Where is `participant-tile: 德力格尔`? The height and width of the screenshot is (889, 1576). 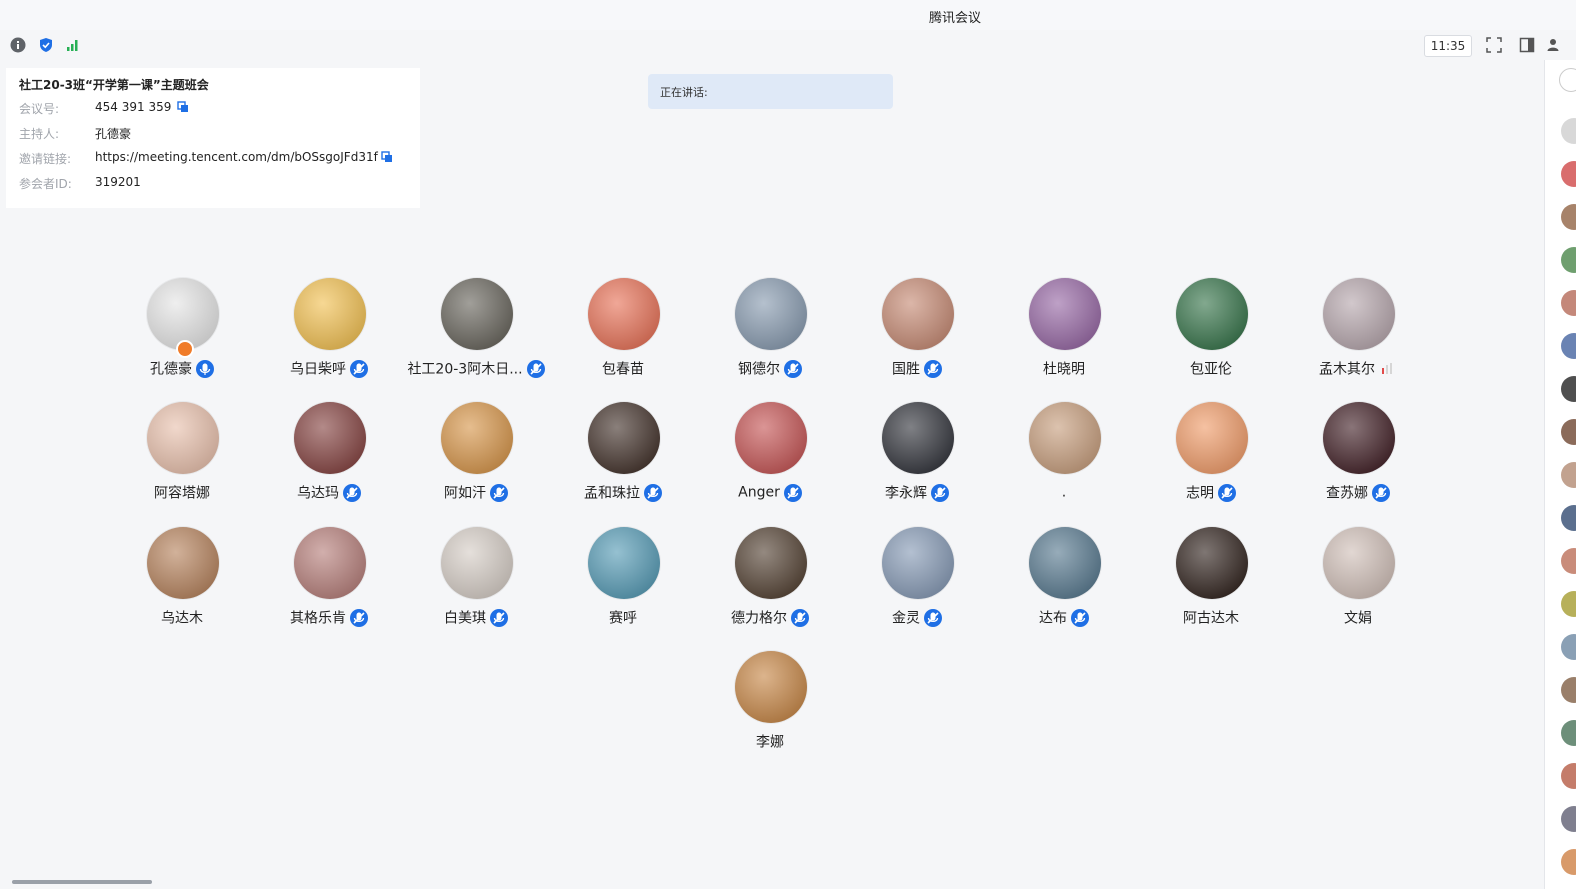
participant-tile: 德力格尔 is located at coordinates (770, 586).